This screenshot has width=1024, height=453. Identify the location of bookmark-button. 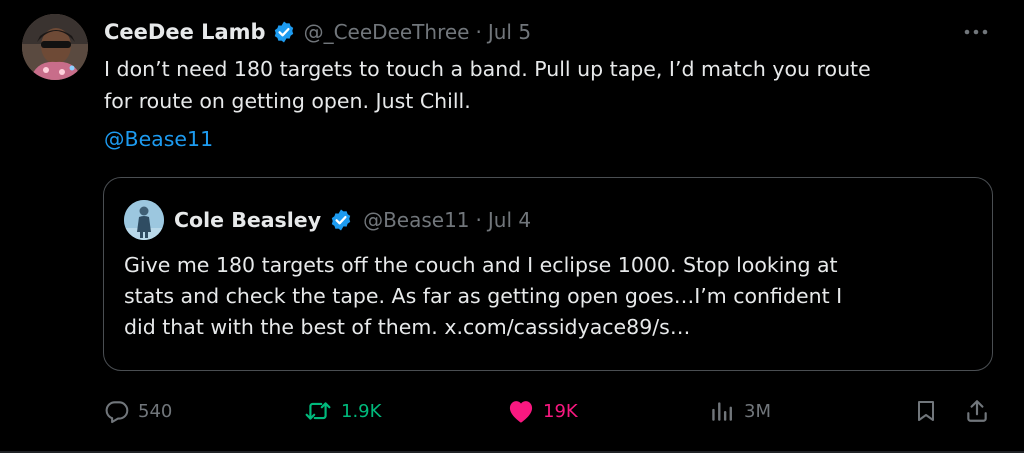
(926, 411).